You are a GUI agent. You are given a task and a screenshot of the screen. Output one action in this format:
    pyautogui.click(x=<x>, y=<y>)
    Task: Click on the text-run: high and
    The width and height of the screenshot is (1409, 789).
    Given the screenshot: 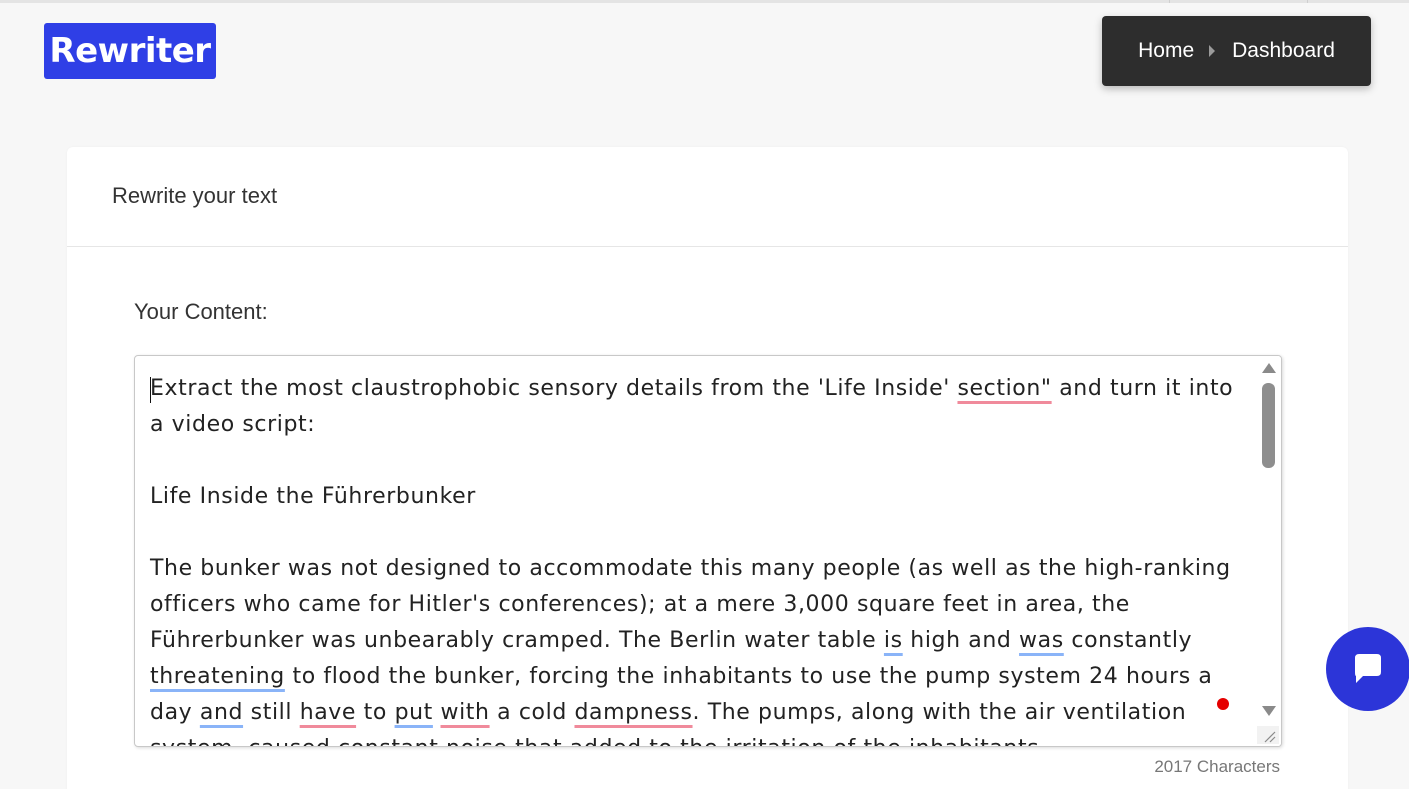 What is the action you would take?
    pyautogui.click(x=961, y=640)
    